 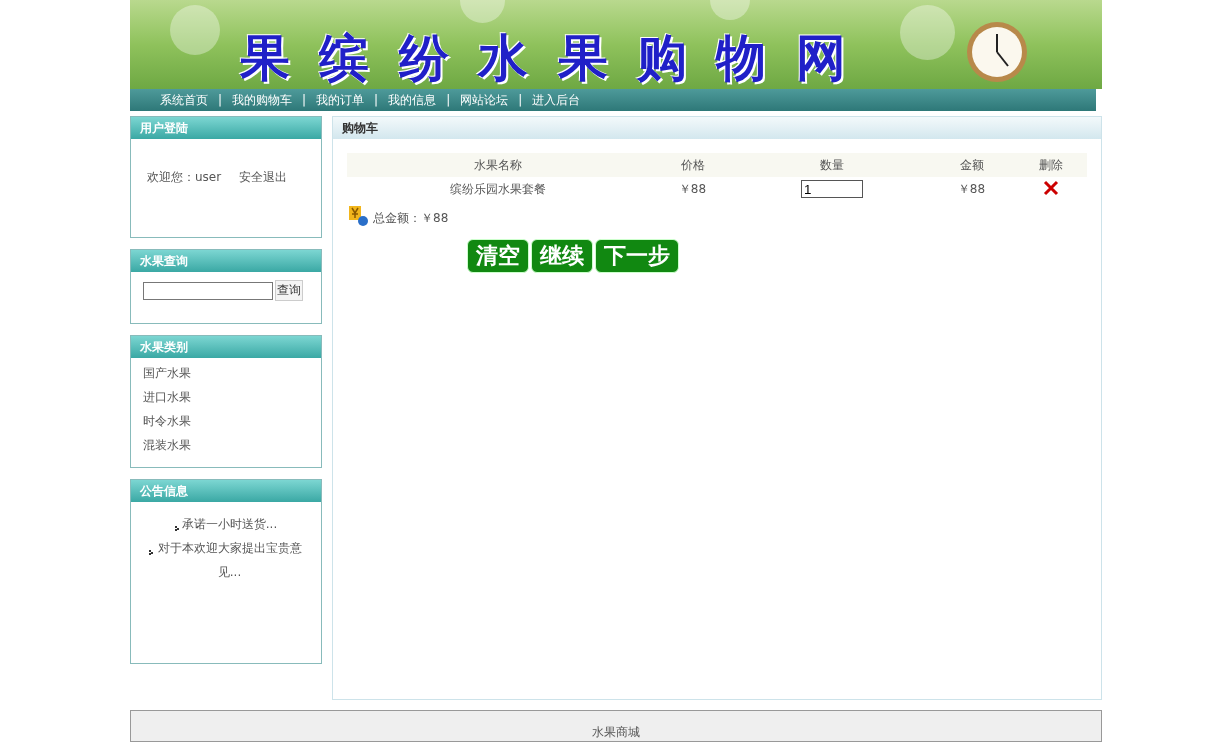 What do you see at coordinates (411, 218) in the screenshot?
I see `total-amount: 总金额：￥88` at bounding box center [411, 218].